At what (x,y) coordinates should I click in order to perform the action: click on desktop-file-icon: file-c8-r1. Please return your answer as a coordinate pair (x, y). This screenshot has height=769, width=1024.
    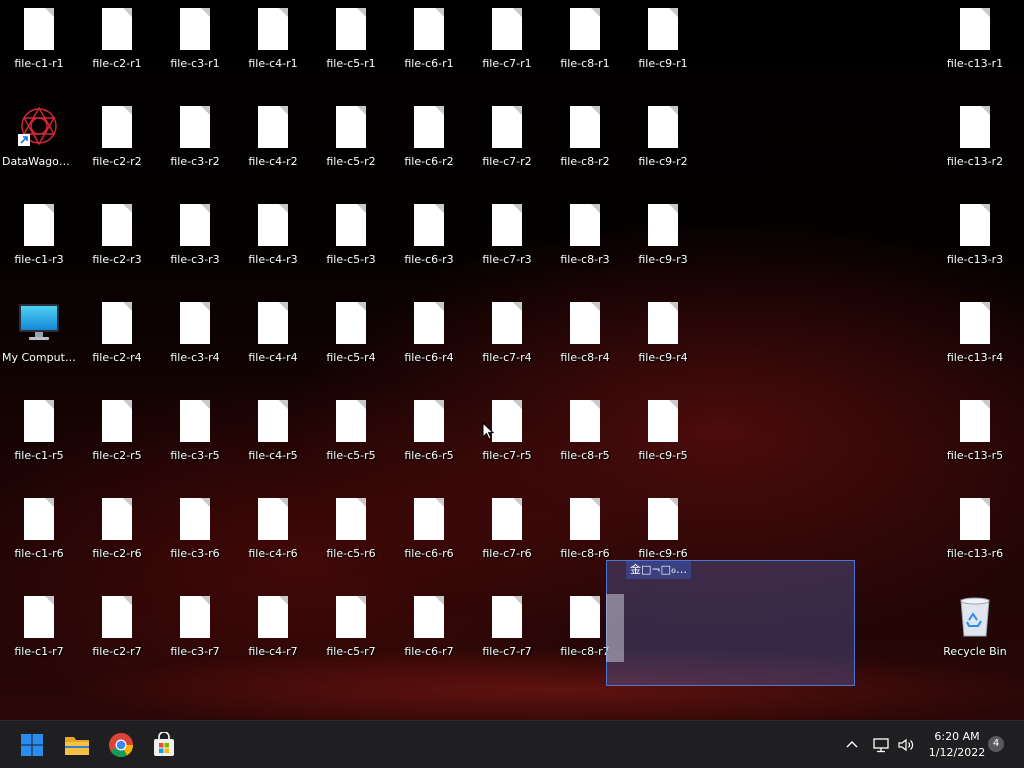
    Looking at the image, I should click on (585, 48).